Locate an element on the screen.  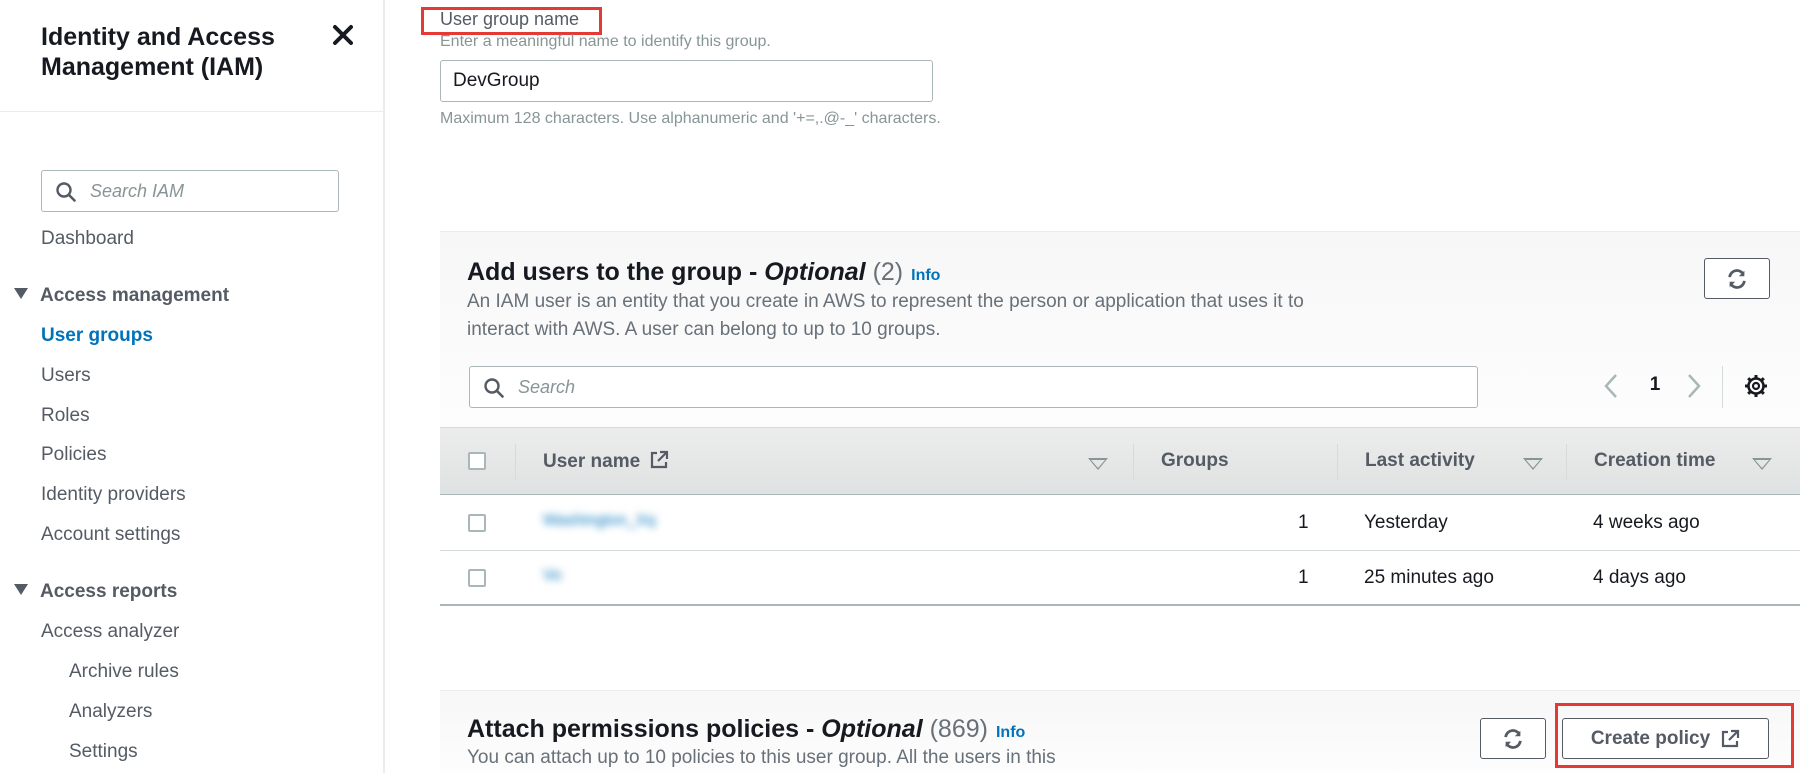
sidebar-search is located at coordinates (190, 191).